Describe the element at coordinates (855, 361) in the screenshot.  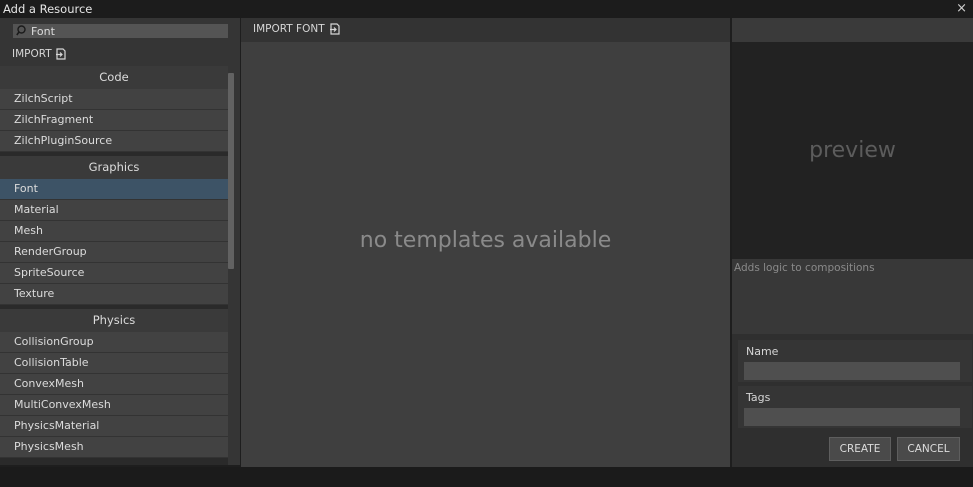
I see `name-field-block: Name` at that location.